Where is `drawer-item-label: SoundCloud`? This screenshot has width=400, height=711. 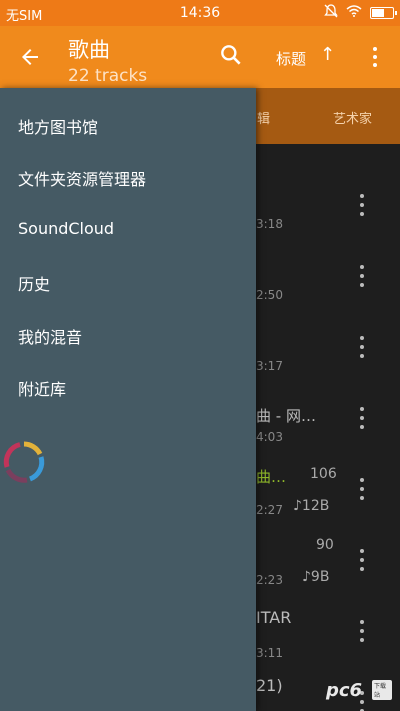 drawer-item-label: SoundCloud is located at coordinates (66, 228).